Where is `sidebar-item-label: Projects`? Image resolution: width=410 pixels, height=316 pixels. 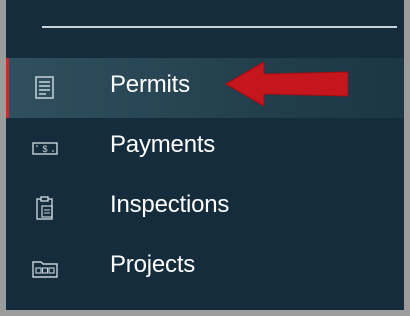
sidebar-item-label: Projects is located at coordinates (153, 264).